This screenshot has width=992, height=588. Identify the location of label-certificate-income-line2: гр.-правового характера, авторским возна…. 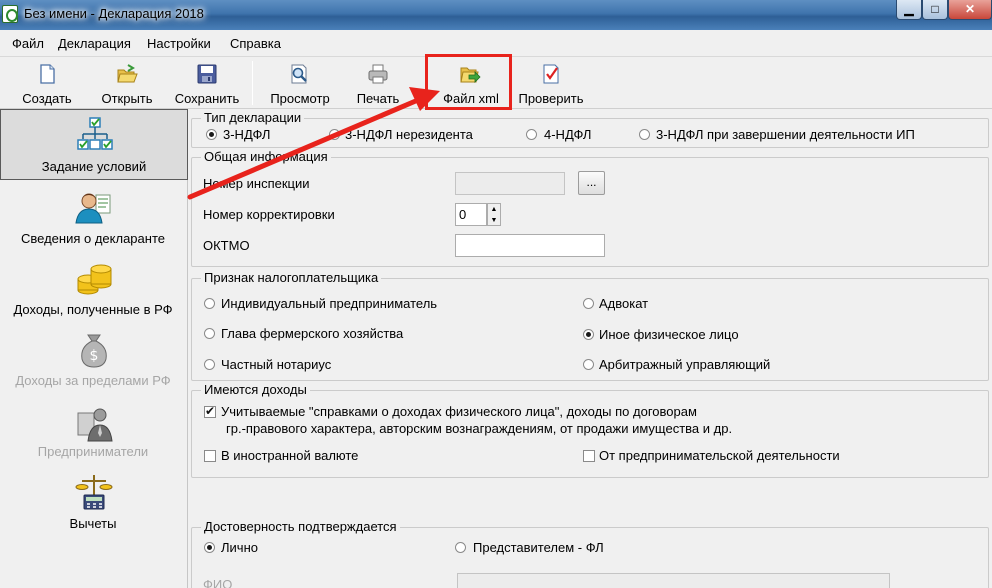
(479, 428).